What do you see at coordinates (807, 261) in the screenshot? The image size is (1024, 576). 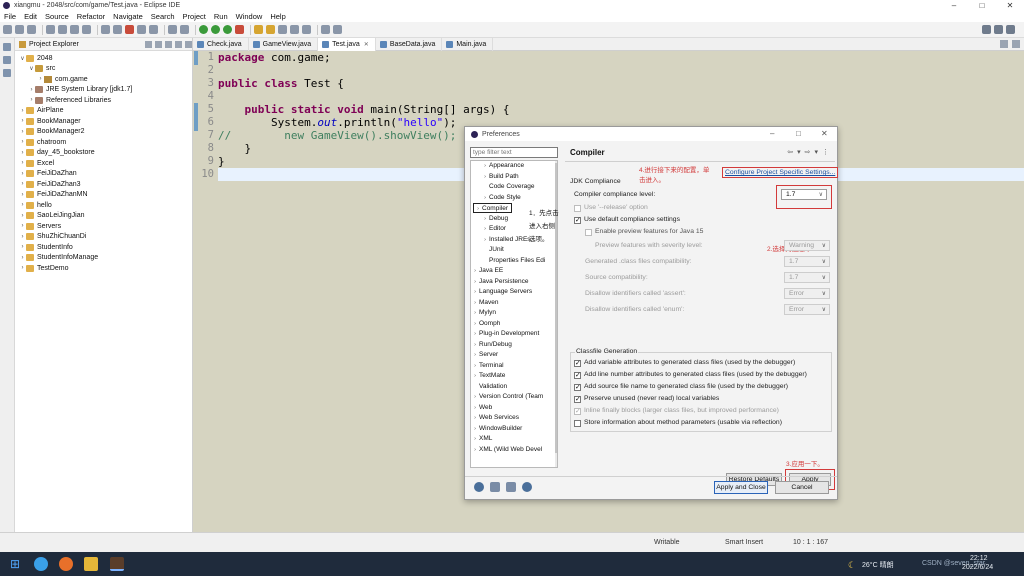 I see `generated-class-select: 1.7` at bounding box center [807, 261].